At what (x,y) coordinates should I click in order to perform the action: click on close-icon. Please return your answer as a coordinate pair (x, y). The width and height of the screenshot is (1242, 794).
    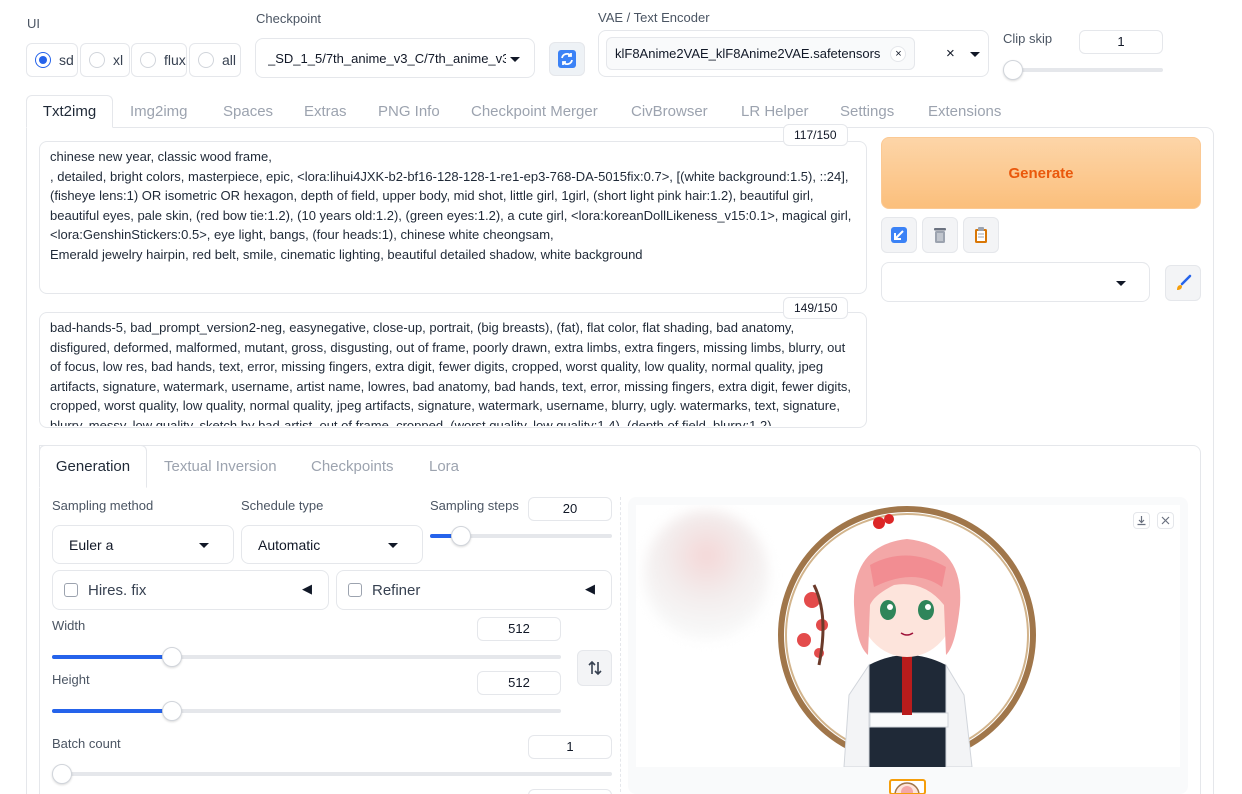
    Looking at the image, I should click on (1165, 520).